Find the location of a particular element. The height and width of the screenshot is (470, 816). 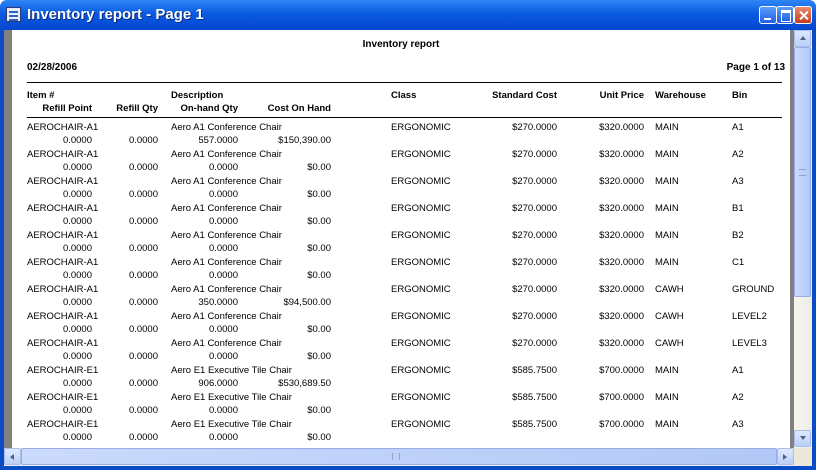

vertical-scroll-thumb is located at coordinates (802, 172).